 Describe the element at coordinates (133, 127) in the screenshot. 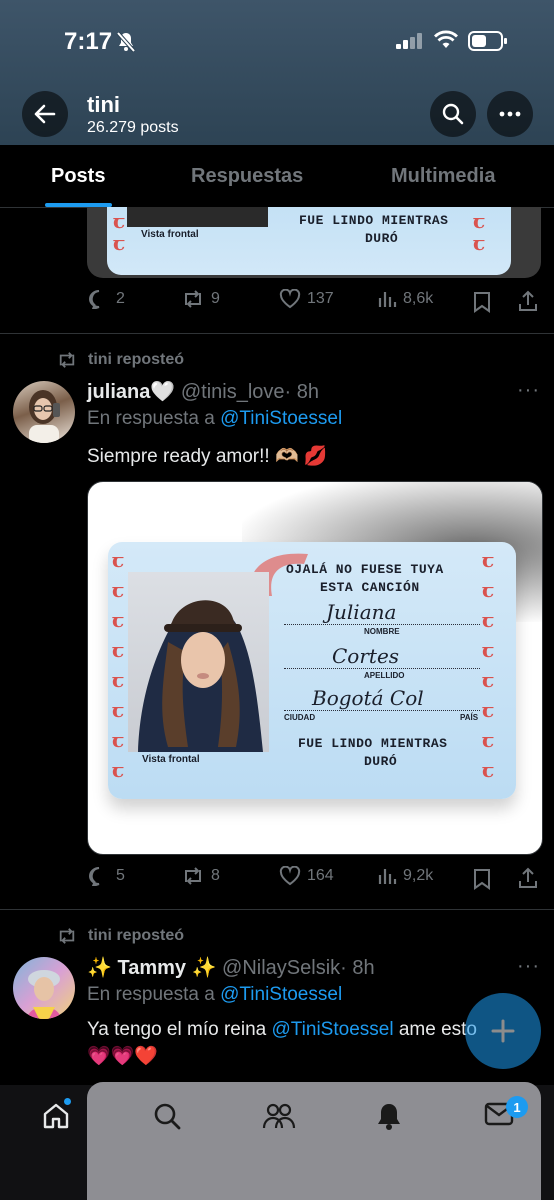

I see `post-count: 26.279 posts` at that location.